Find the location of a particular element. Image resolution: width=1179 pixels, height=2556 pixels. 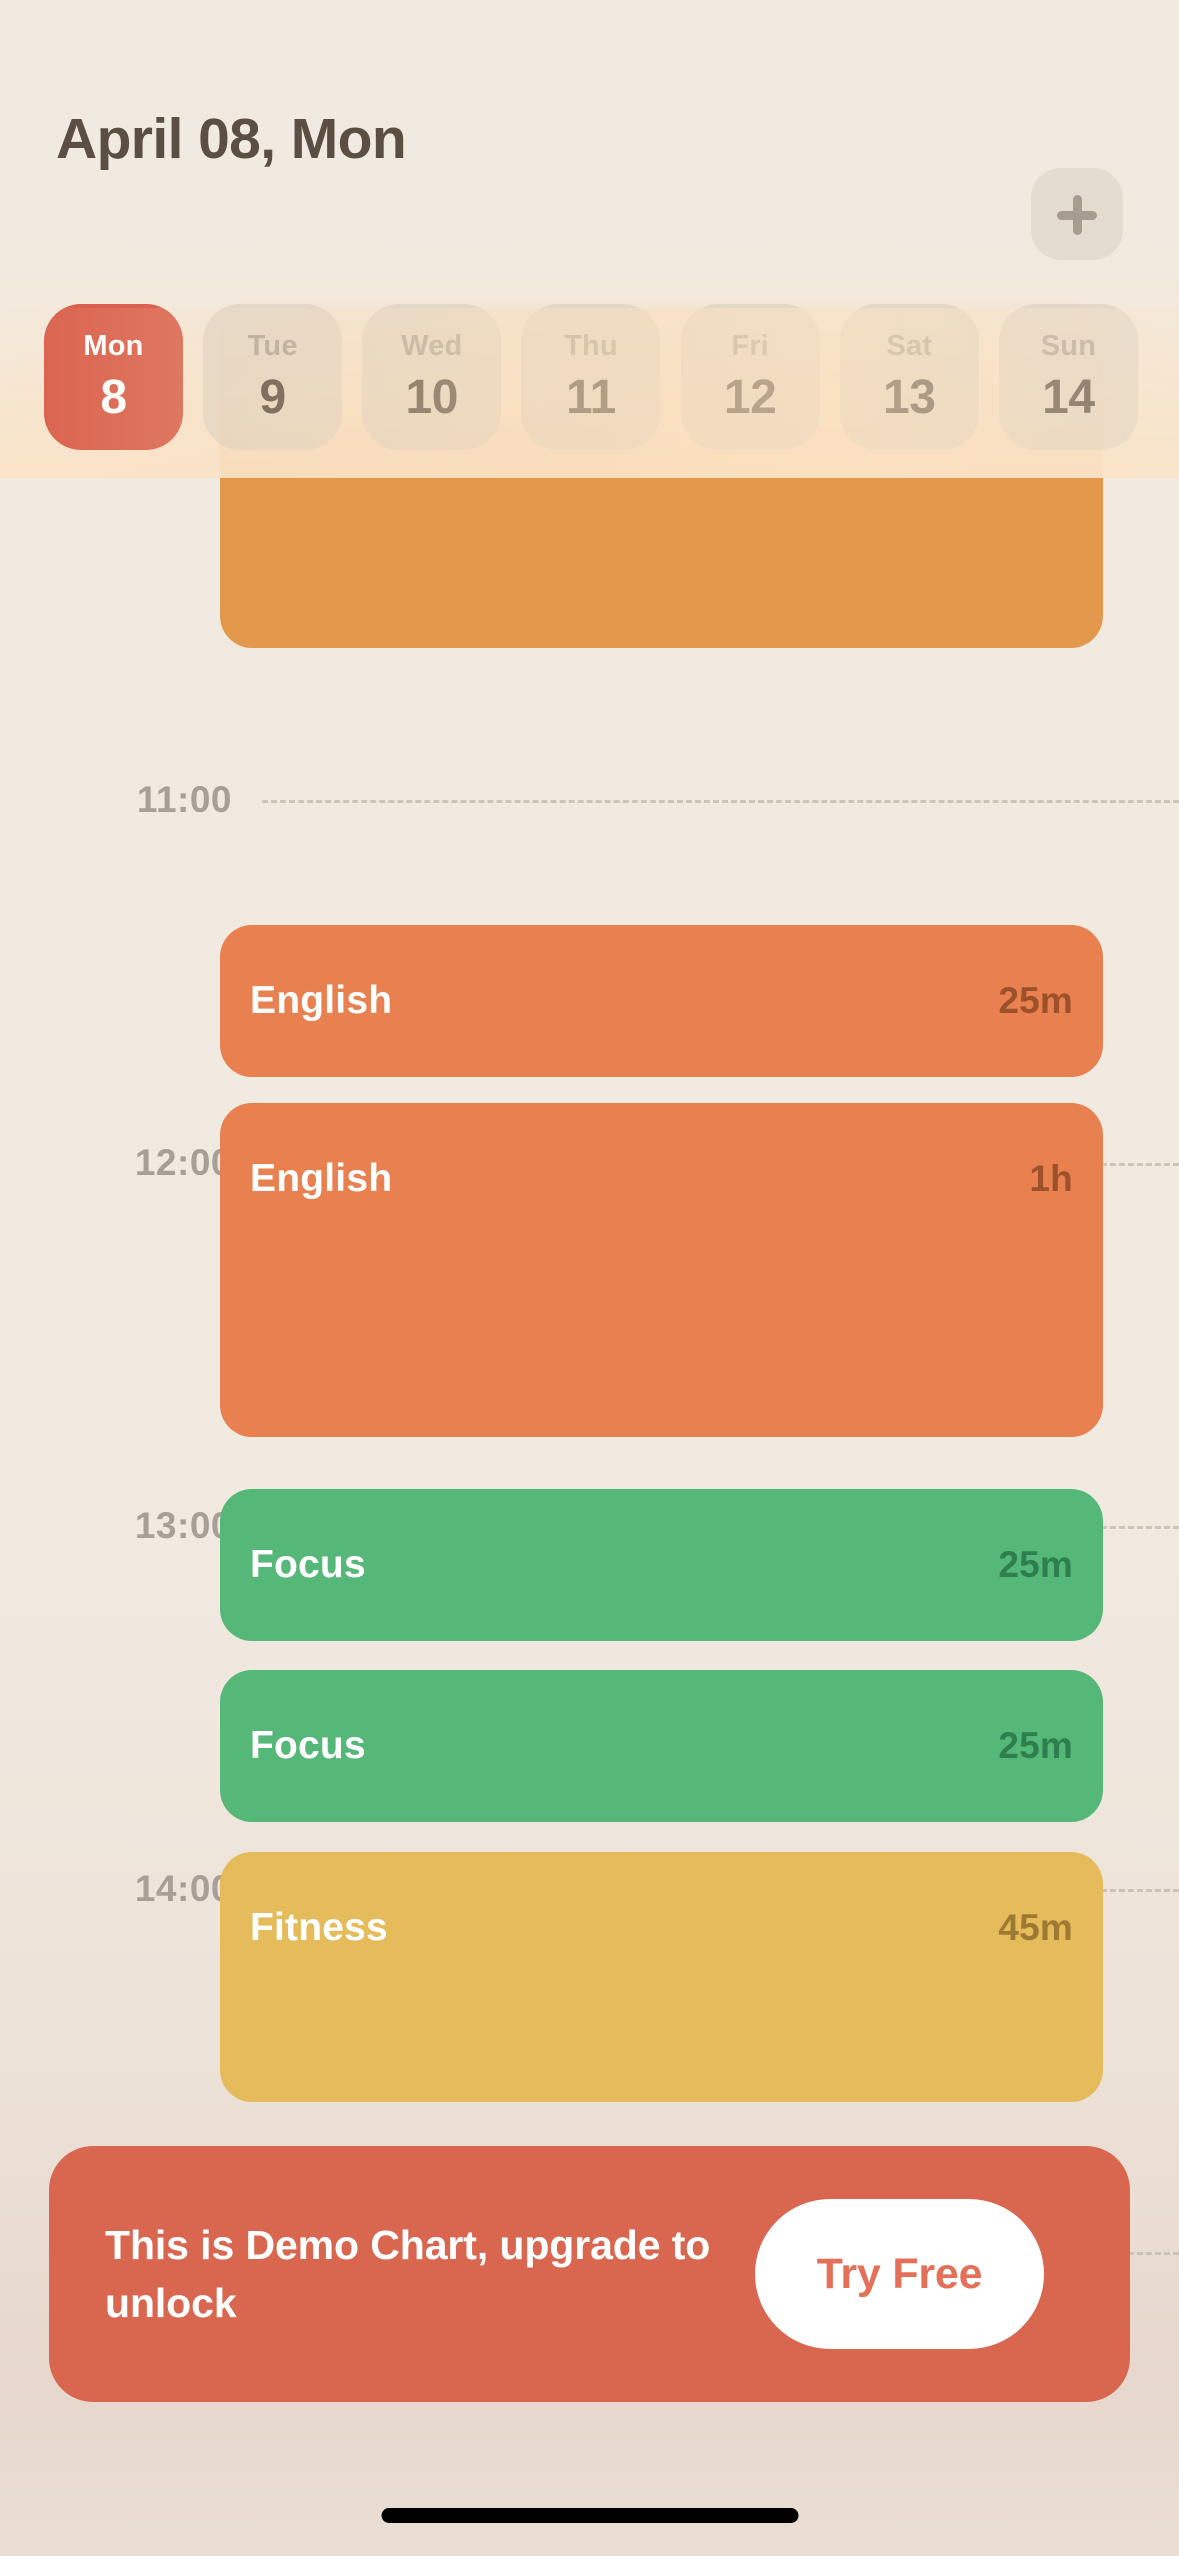

day-pill-date: 8 is located at coordinates (113, 397).